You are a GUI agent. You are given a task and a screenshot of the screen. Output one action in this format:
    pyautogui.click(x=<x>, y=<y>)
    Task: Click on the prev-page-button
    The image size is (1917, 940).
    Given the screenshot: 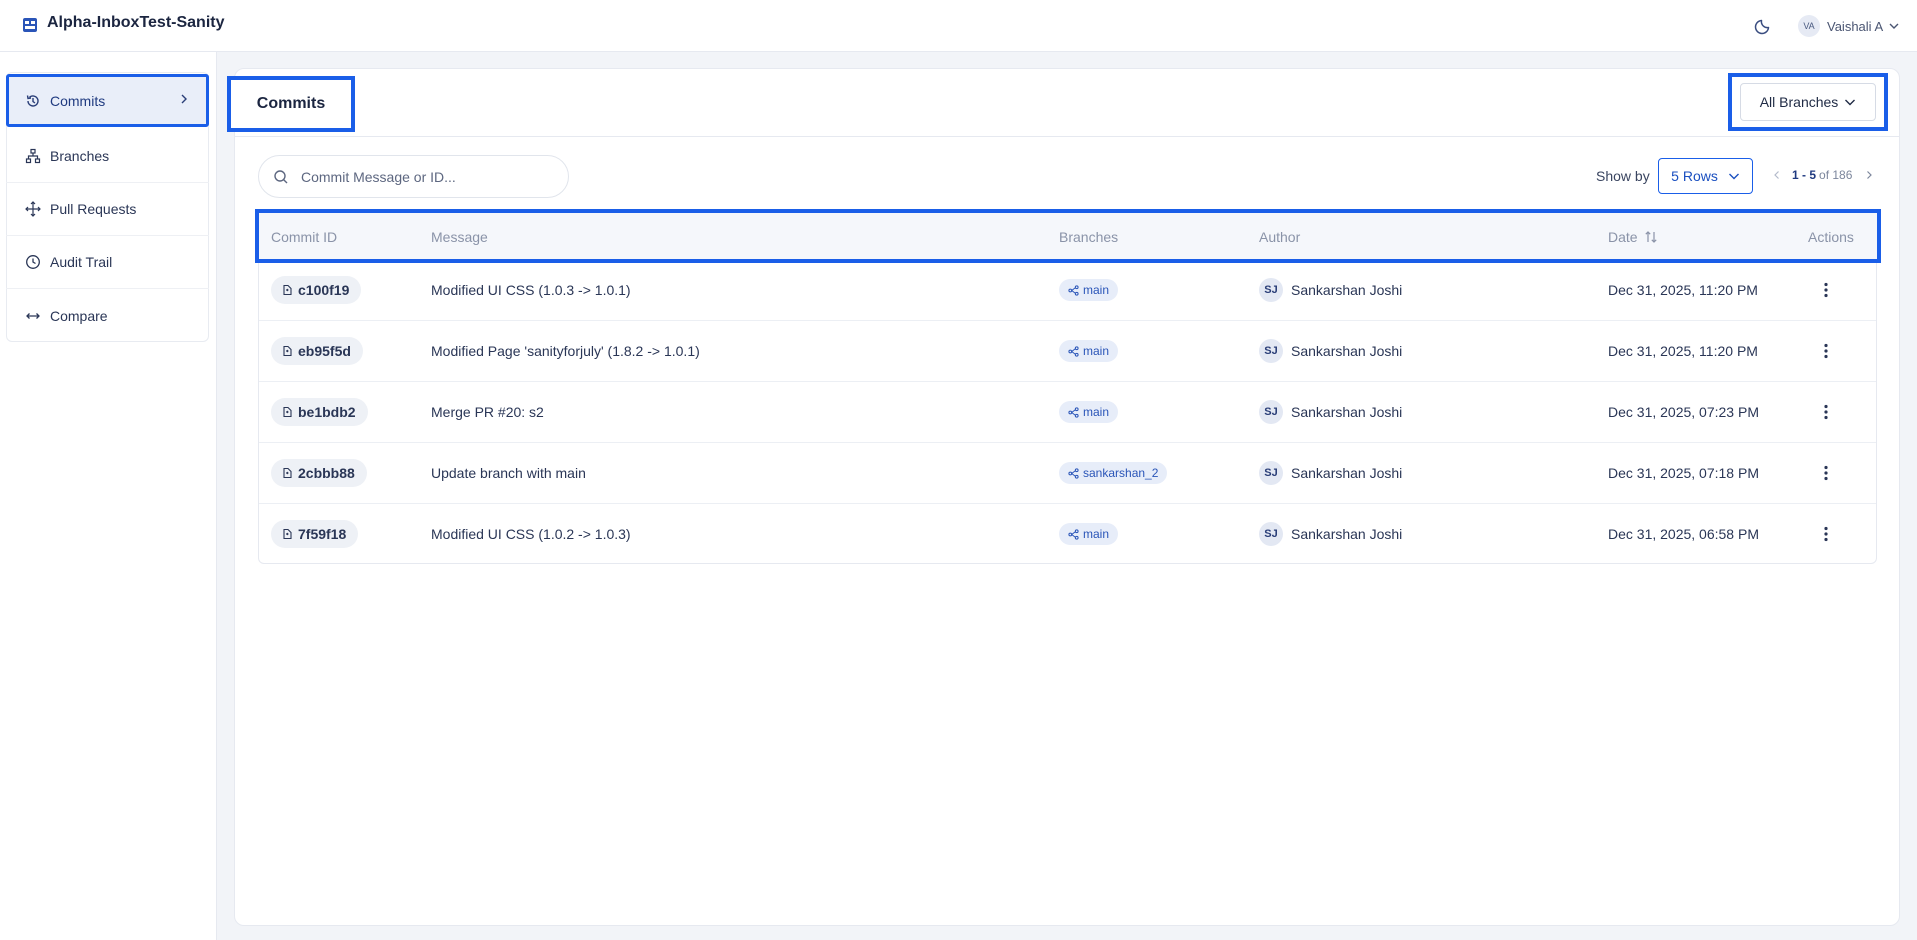 What is the action you would take?
    pyautogui.click(x=1777, y=175)
    